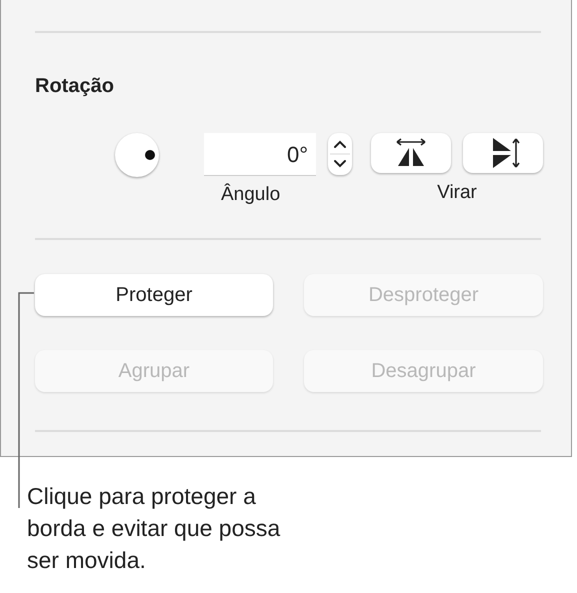  I want to click on action-button: Proteger, so click(154, 295).